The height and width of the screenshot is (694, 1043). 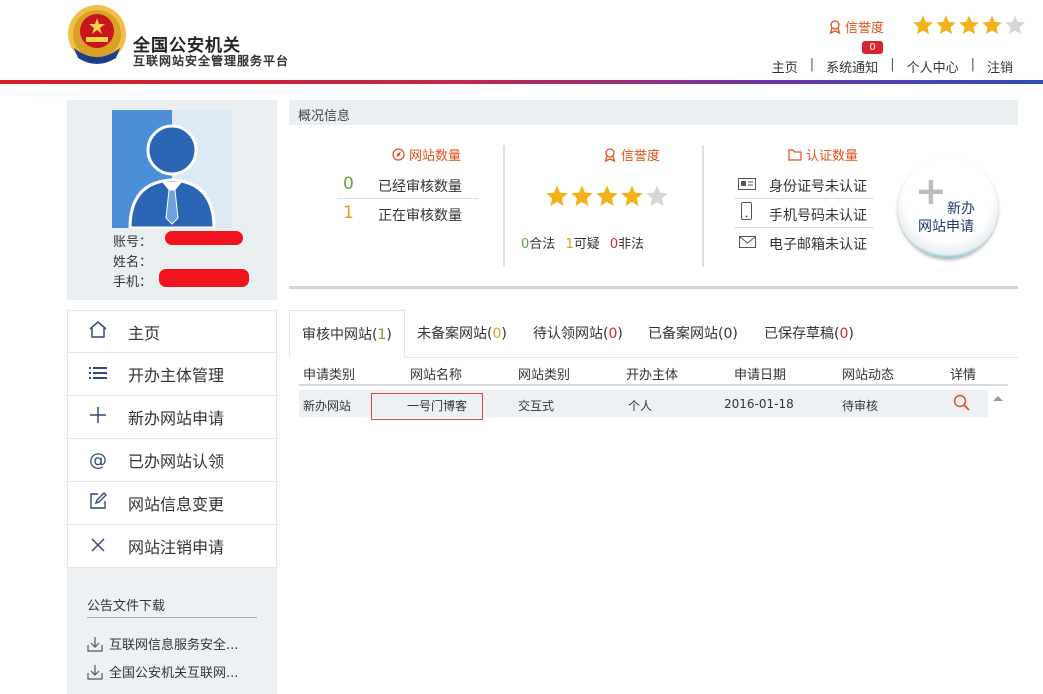 I want to click on sidebar-item-change: 网站信息变更, so click(x=172, y=503).